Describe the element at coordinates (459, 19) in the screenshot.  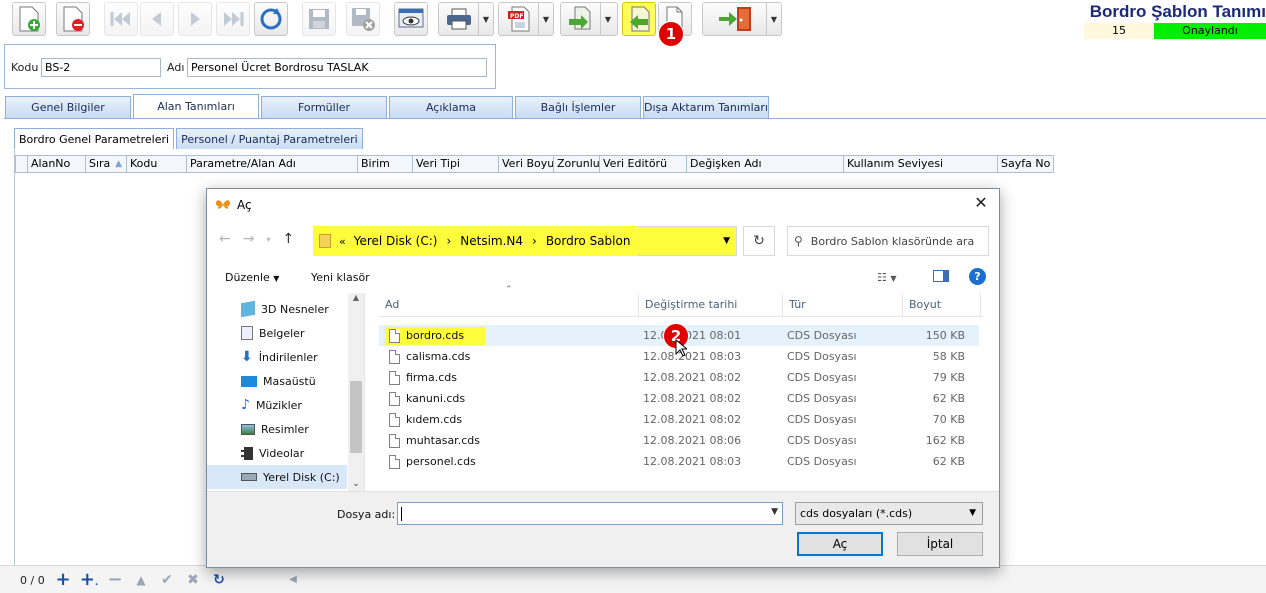
I see `print-button` at that location.